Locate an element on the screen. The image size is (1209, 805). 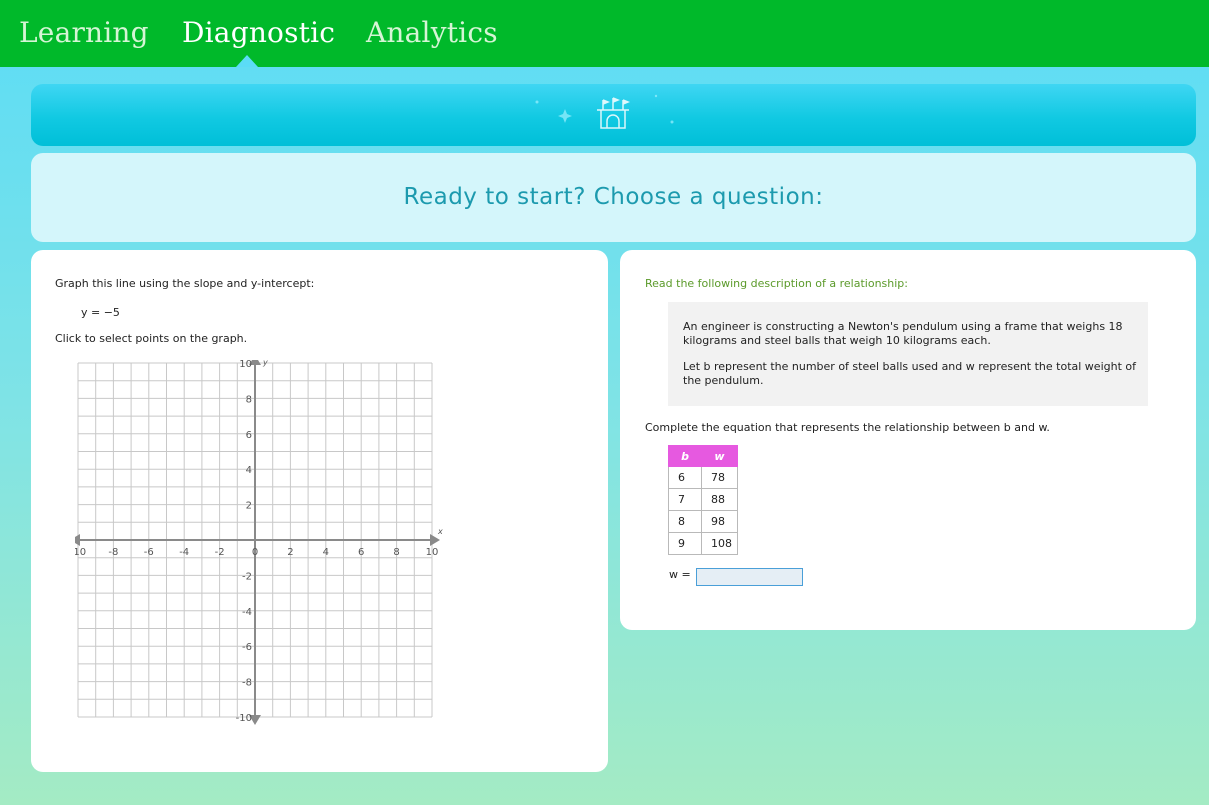
table-row: 8 98 is located at coordinates (703, 521).